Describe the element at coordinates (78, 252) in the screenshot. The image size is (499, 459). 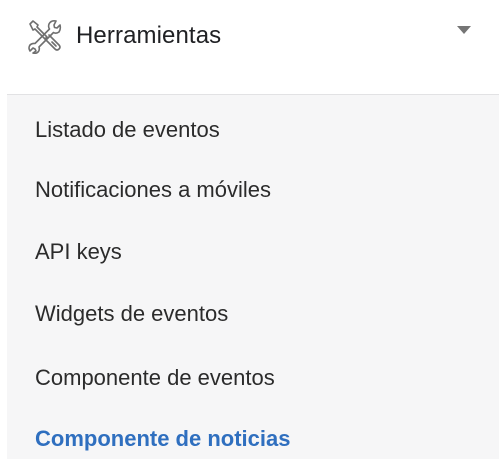
I see `submenu-item-api-keys: API keys` at that location.